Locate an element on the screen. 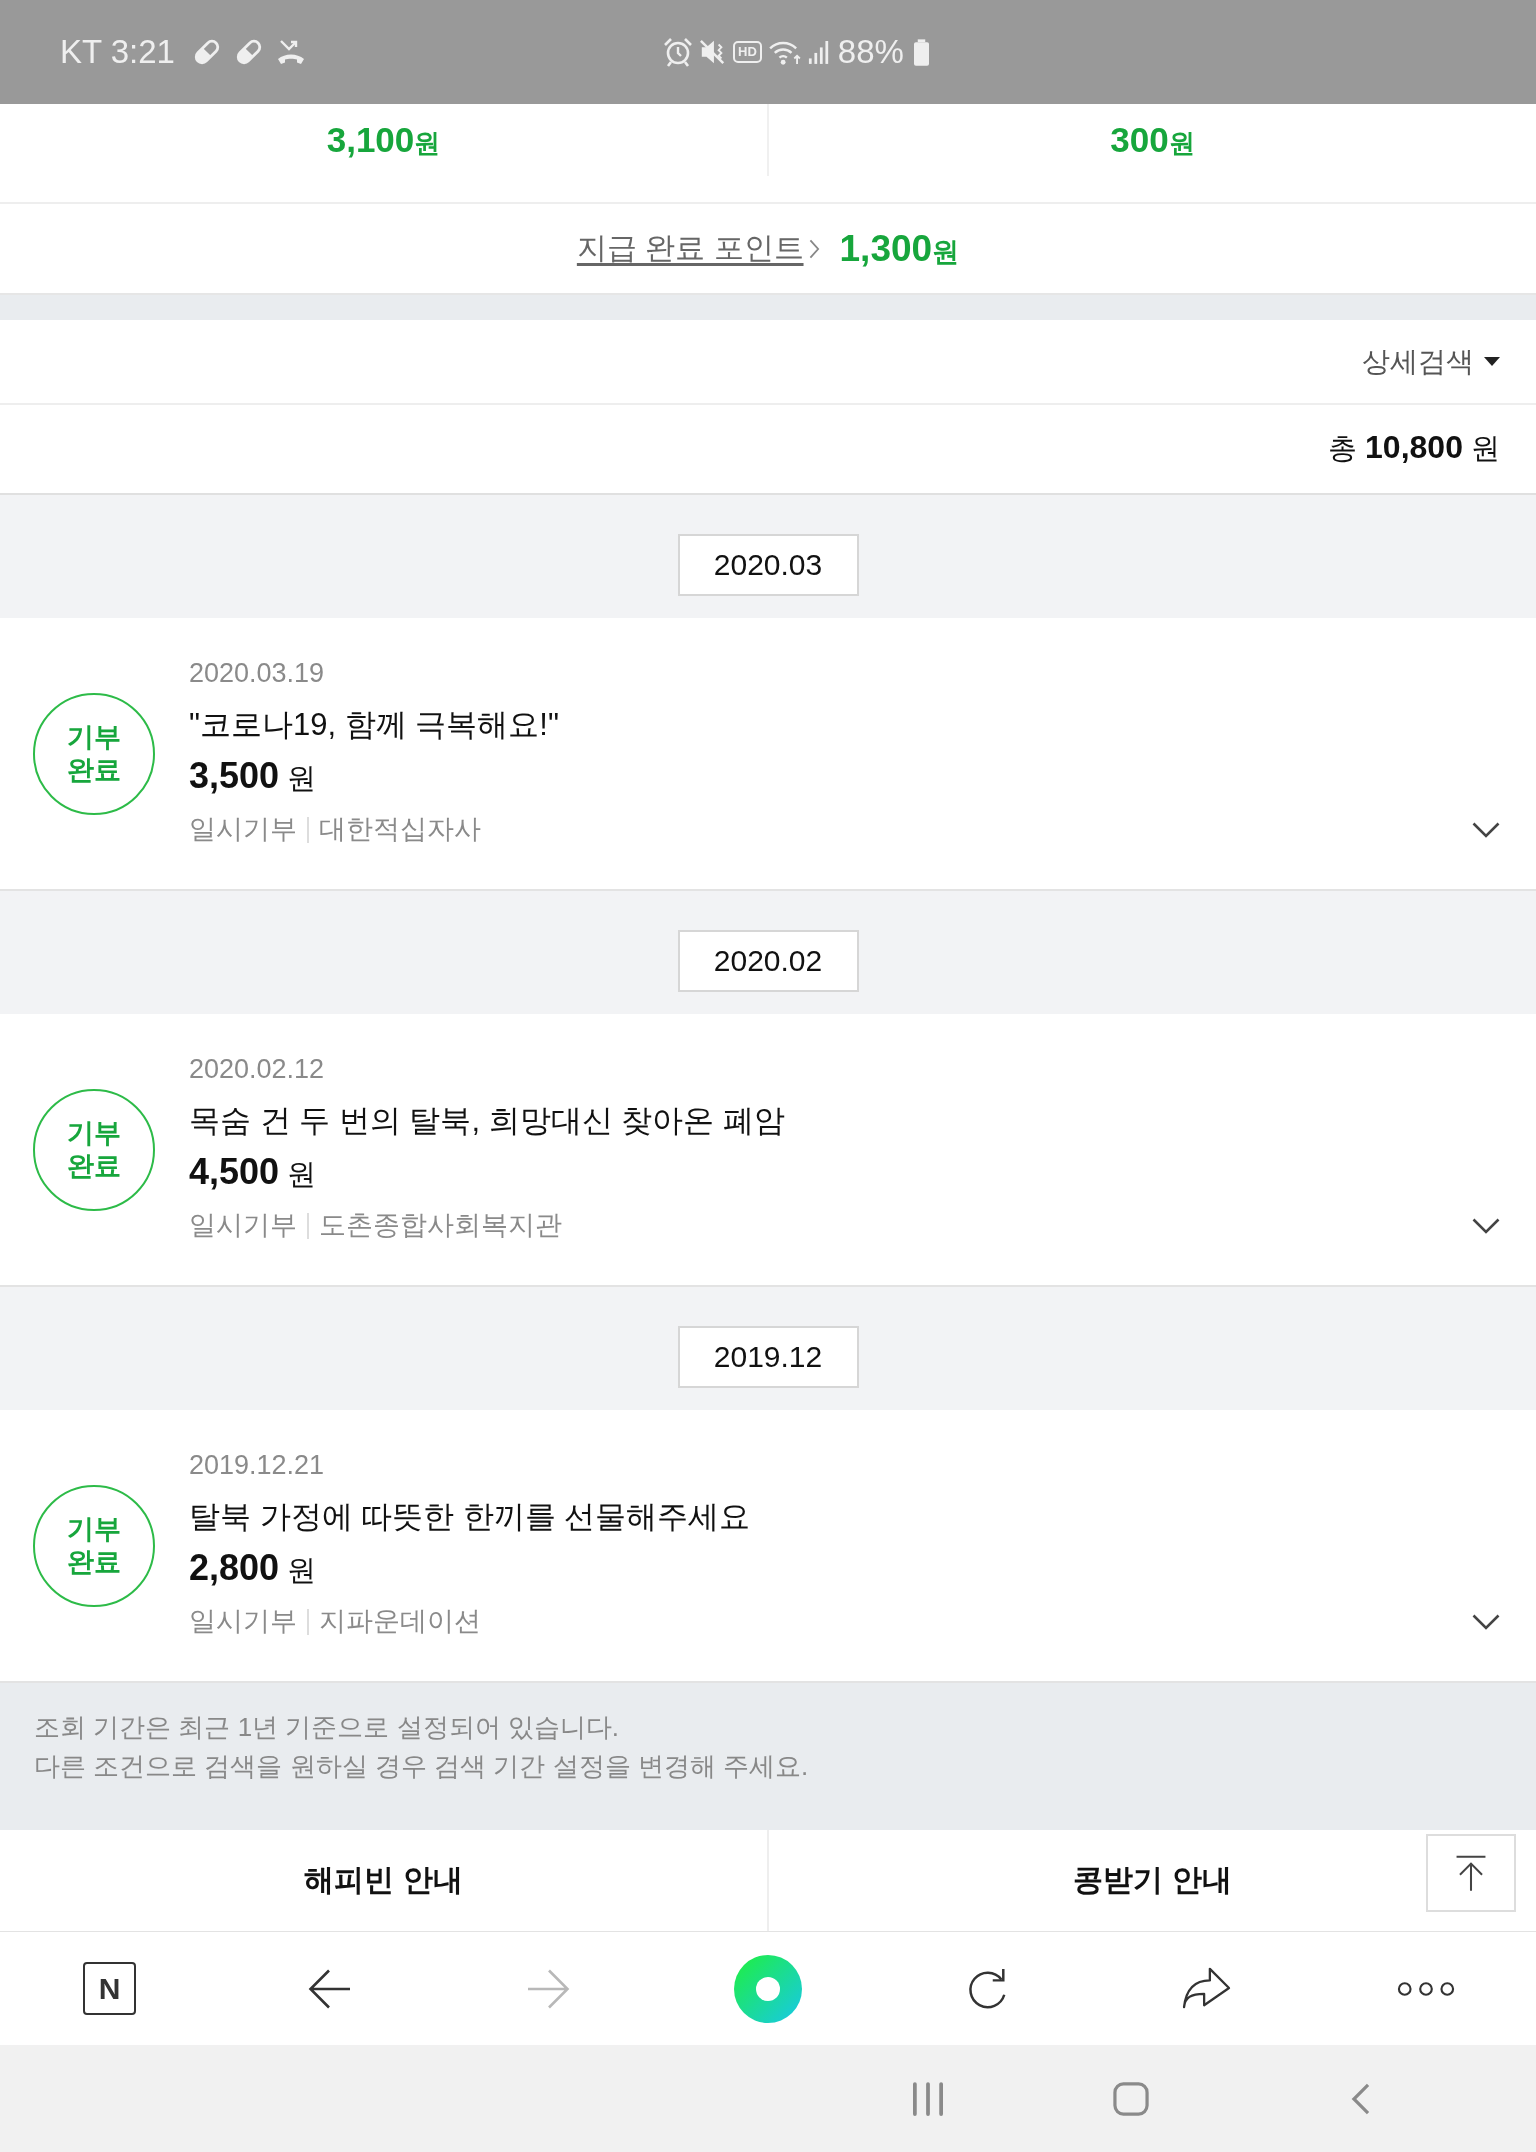 Image resolution: width=1536 pixels, height=2152 pixels. donation-date: 2020.02.12 is located at coordinates (257, 1069).